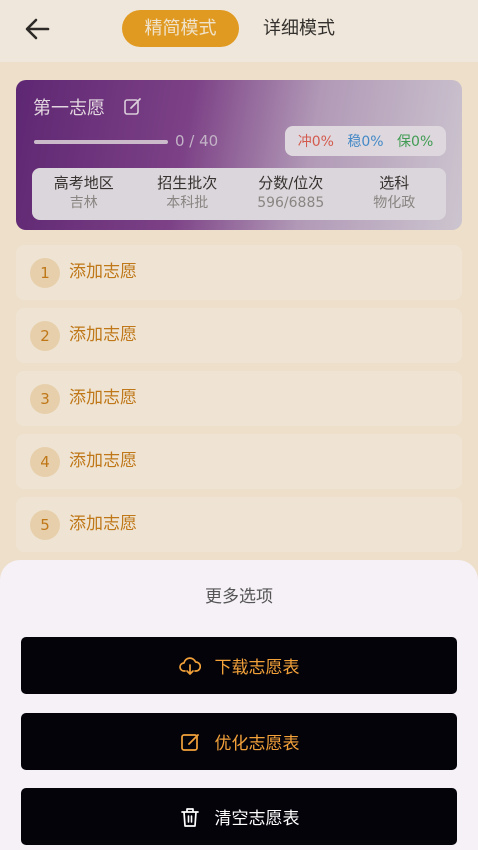  I want to click on cloud-download-icon, so click(189, 665).